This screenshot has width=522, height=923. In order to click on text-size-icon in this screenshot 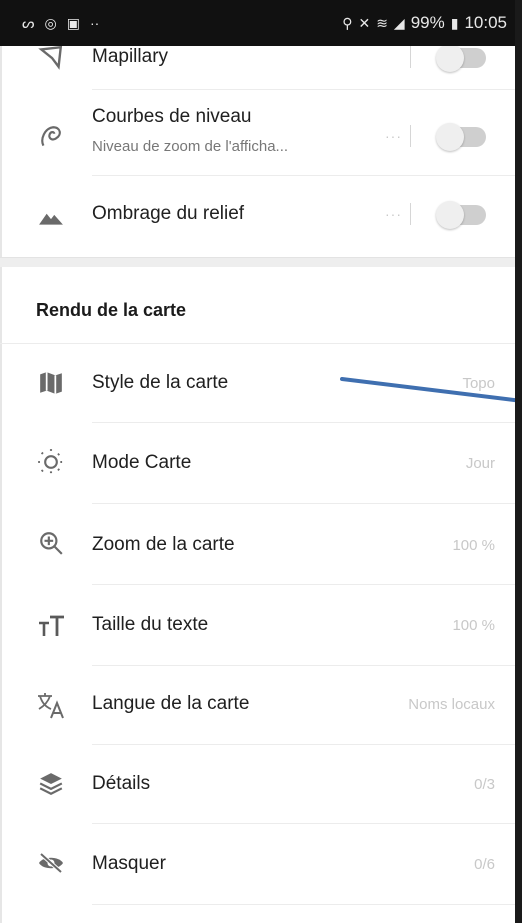, I will do `click(51, 626)`.